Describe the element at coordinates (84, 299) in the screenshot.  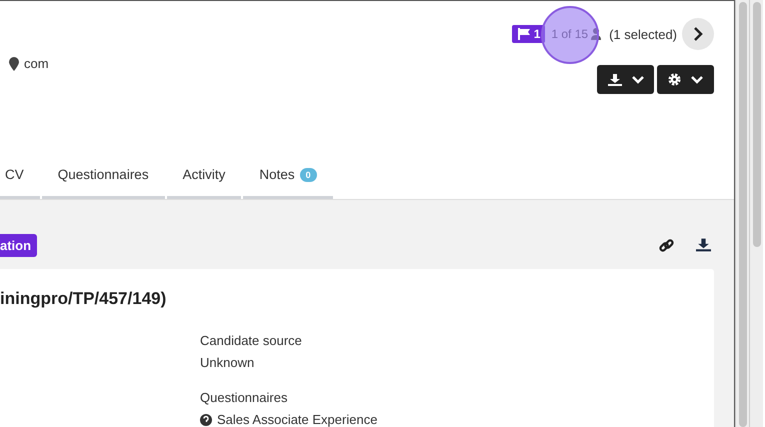
I see `card-title: iningpro/TP/457/149)` at that location.